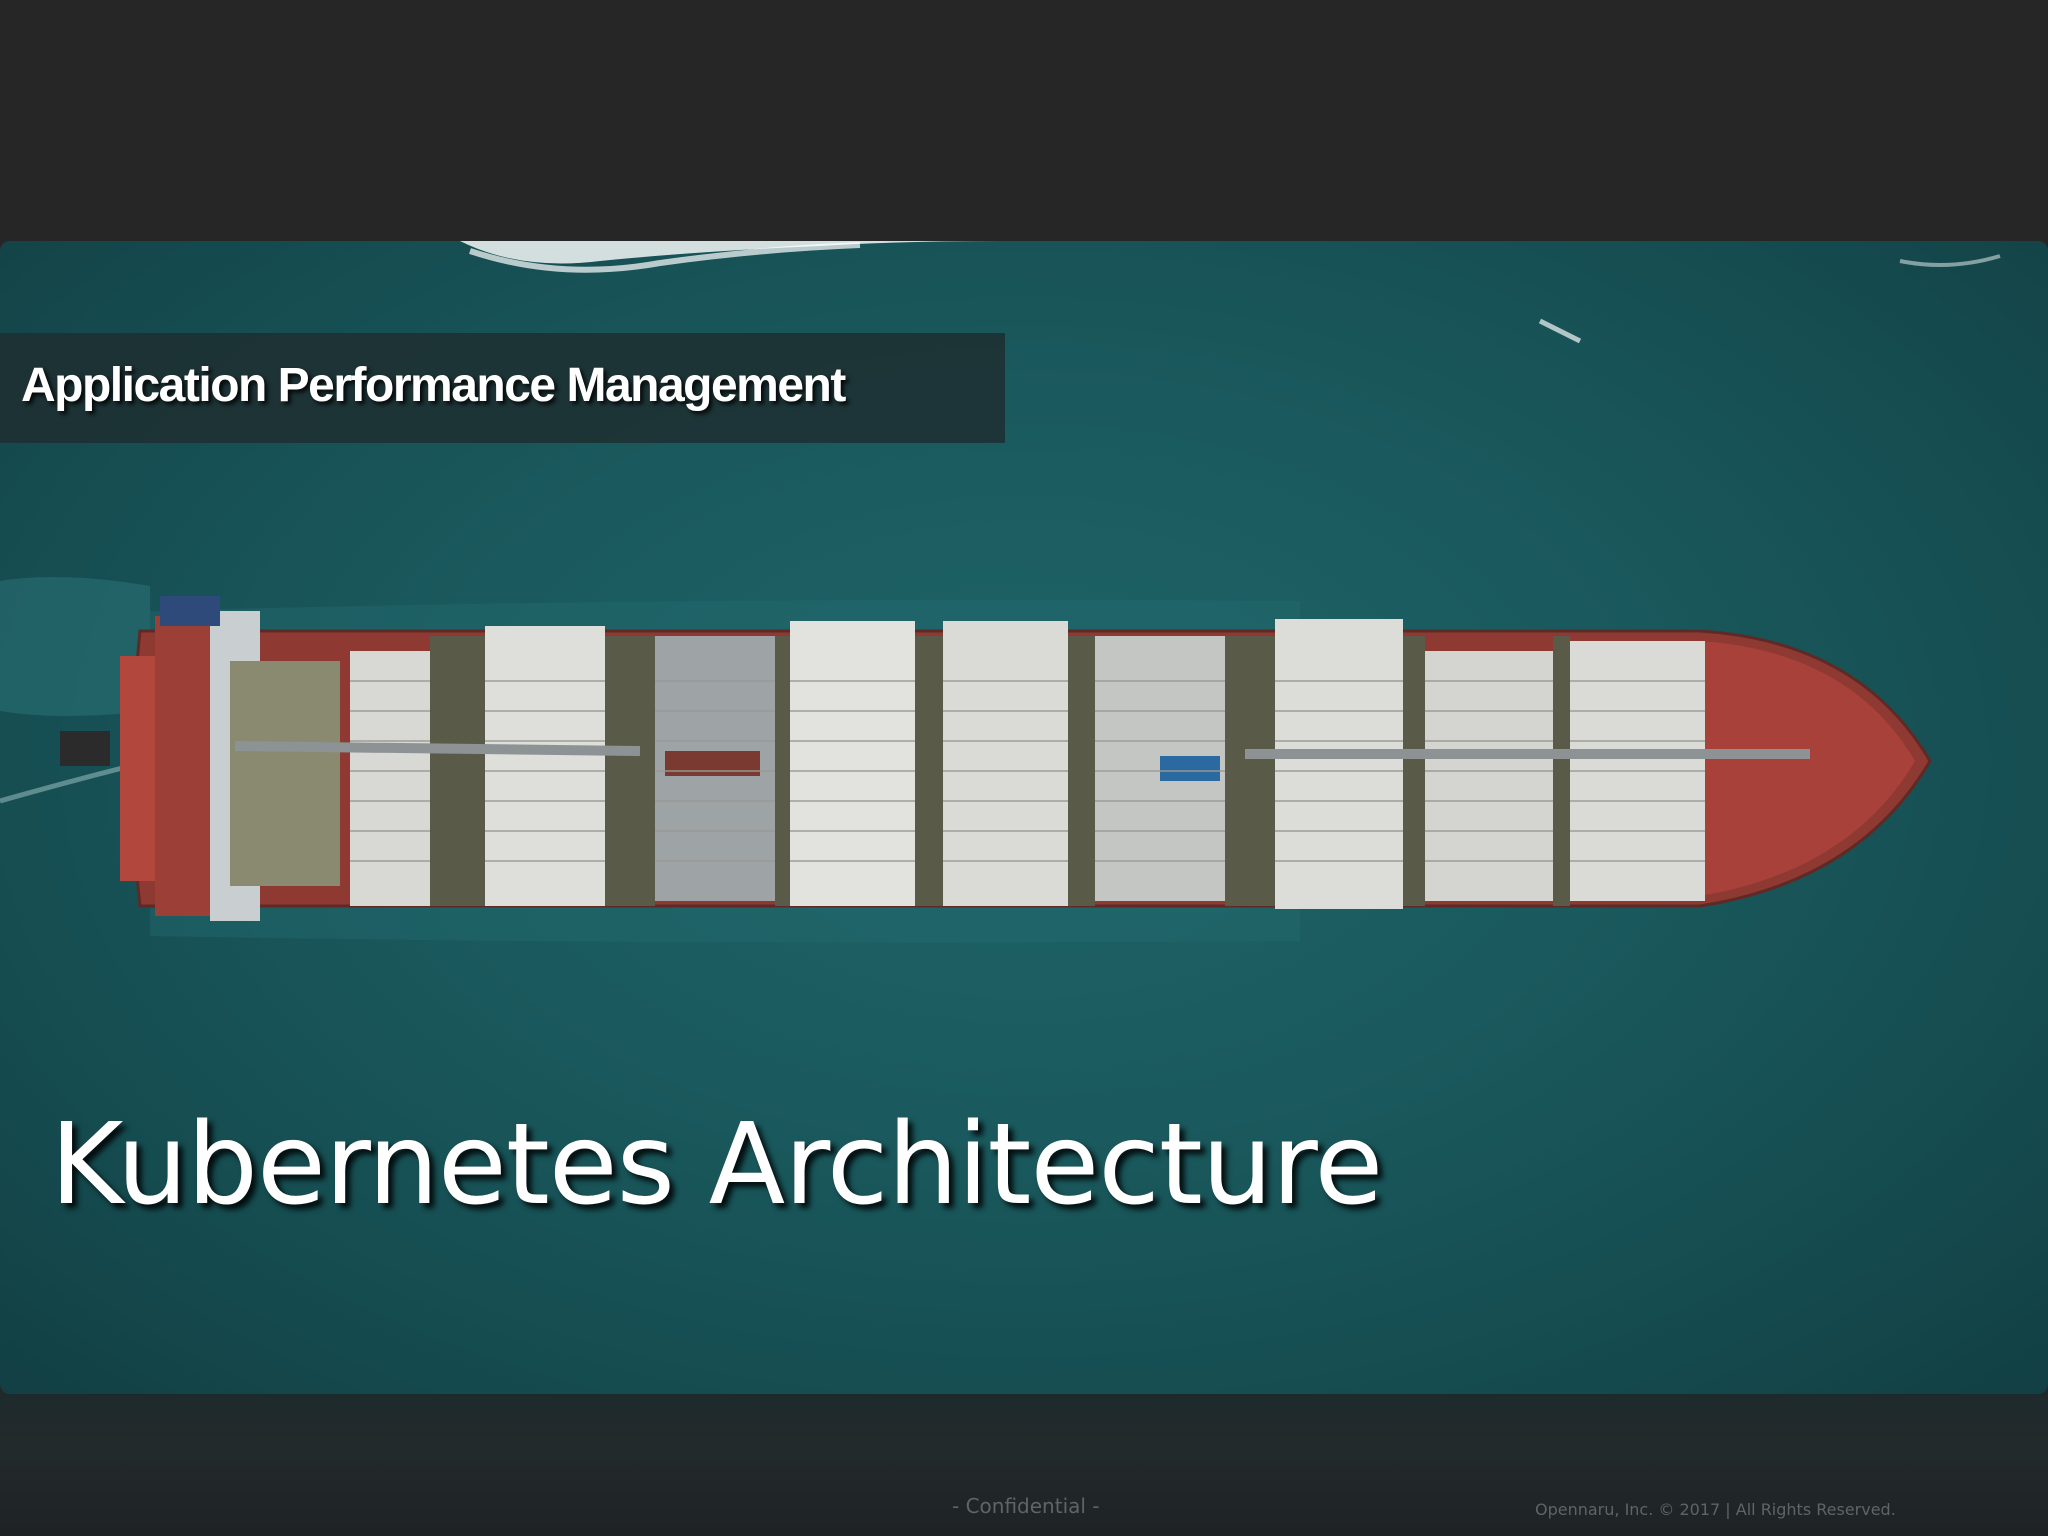 The image size is (2048, 1536). I want to click on slide-subtitle: Application Performance Management, so click(433, 385).